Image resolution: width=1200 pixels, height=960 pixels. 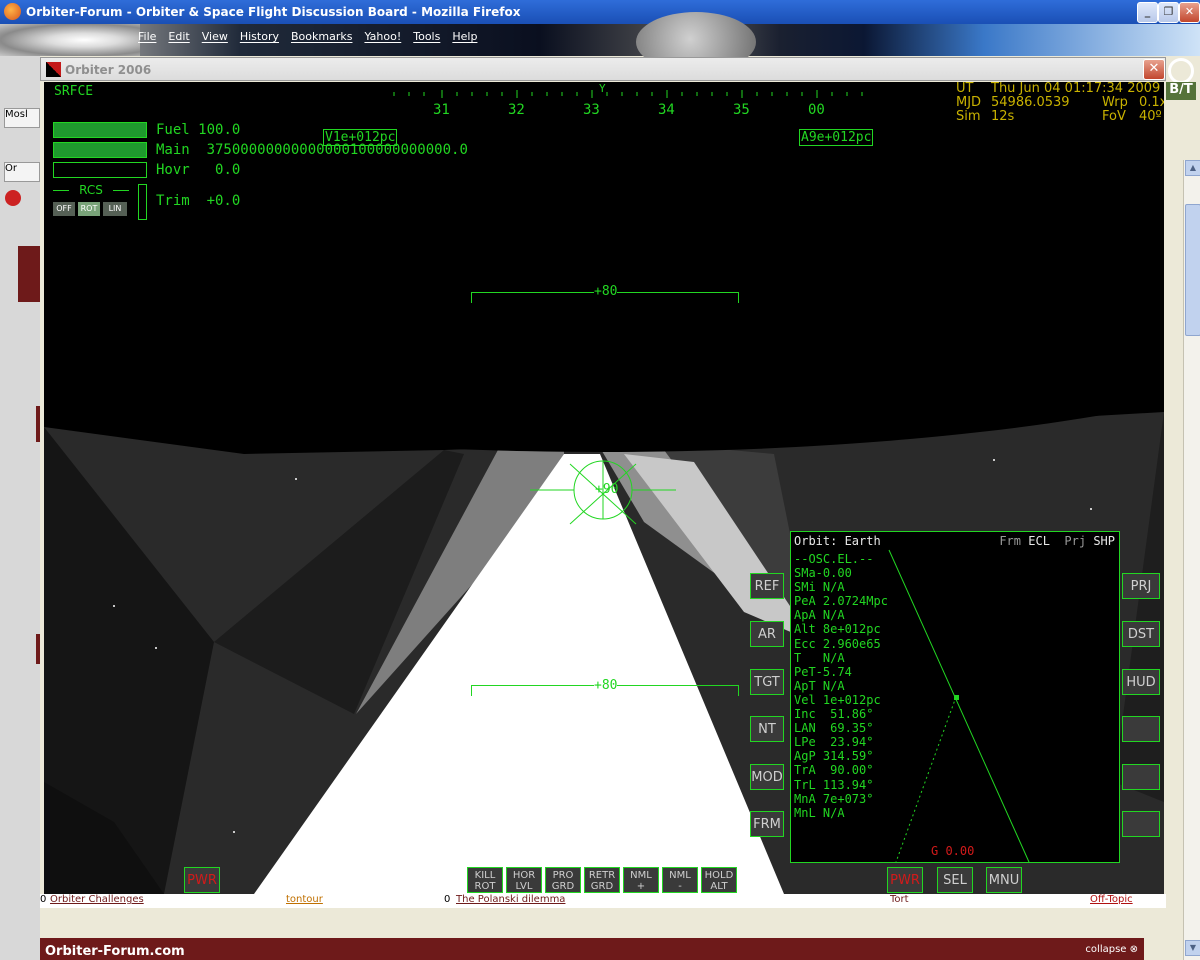 What do you see at coordinates (767, 729) in the screenshot?
I see `mfd-nt-button: NT` at bounding box center [767, 729].